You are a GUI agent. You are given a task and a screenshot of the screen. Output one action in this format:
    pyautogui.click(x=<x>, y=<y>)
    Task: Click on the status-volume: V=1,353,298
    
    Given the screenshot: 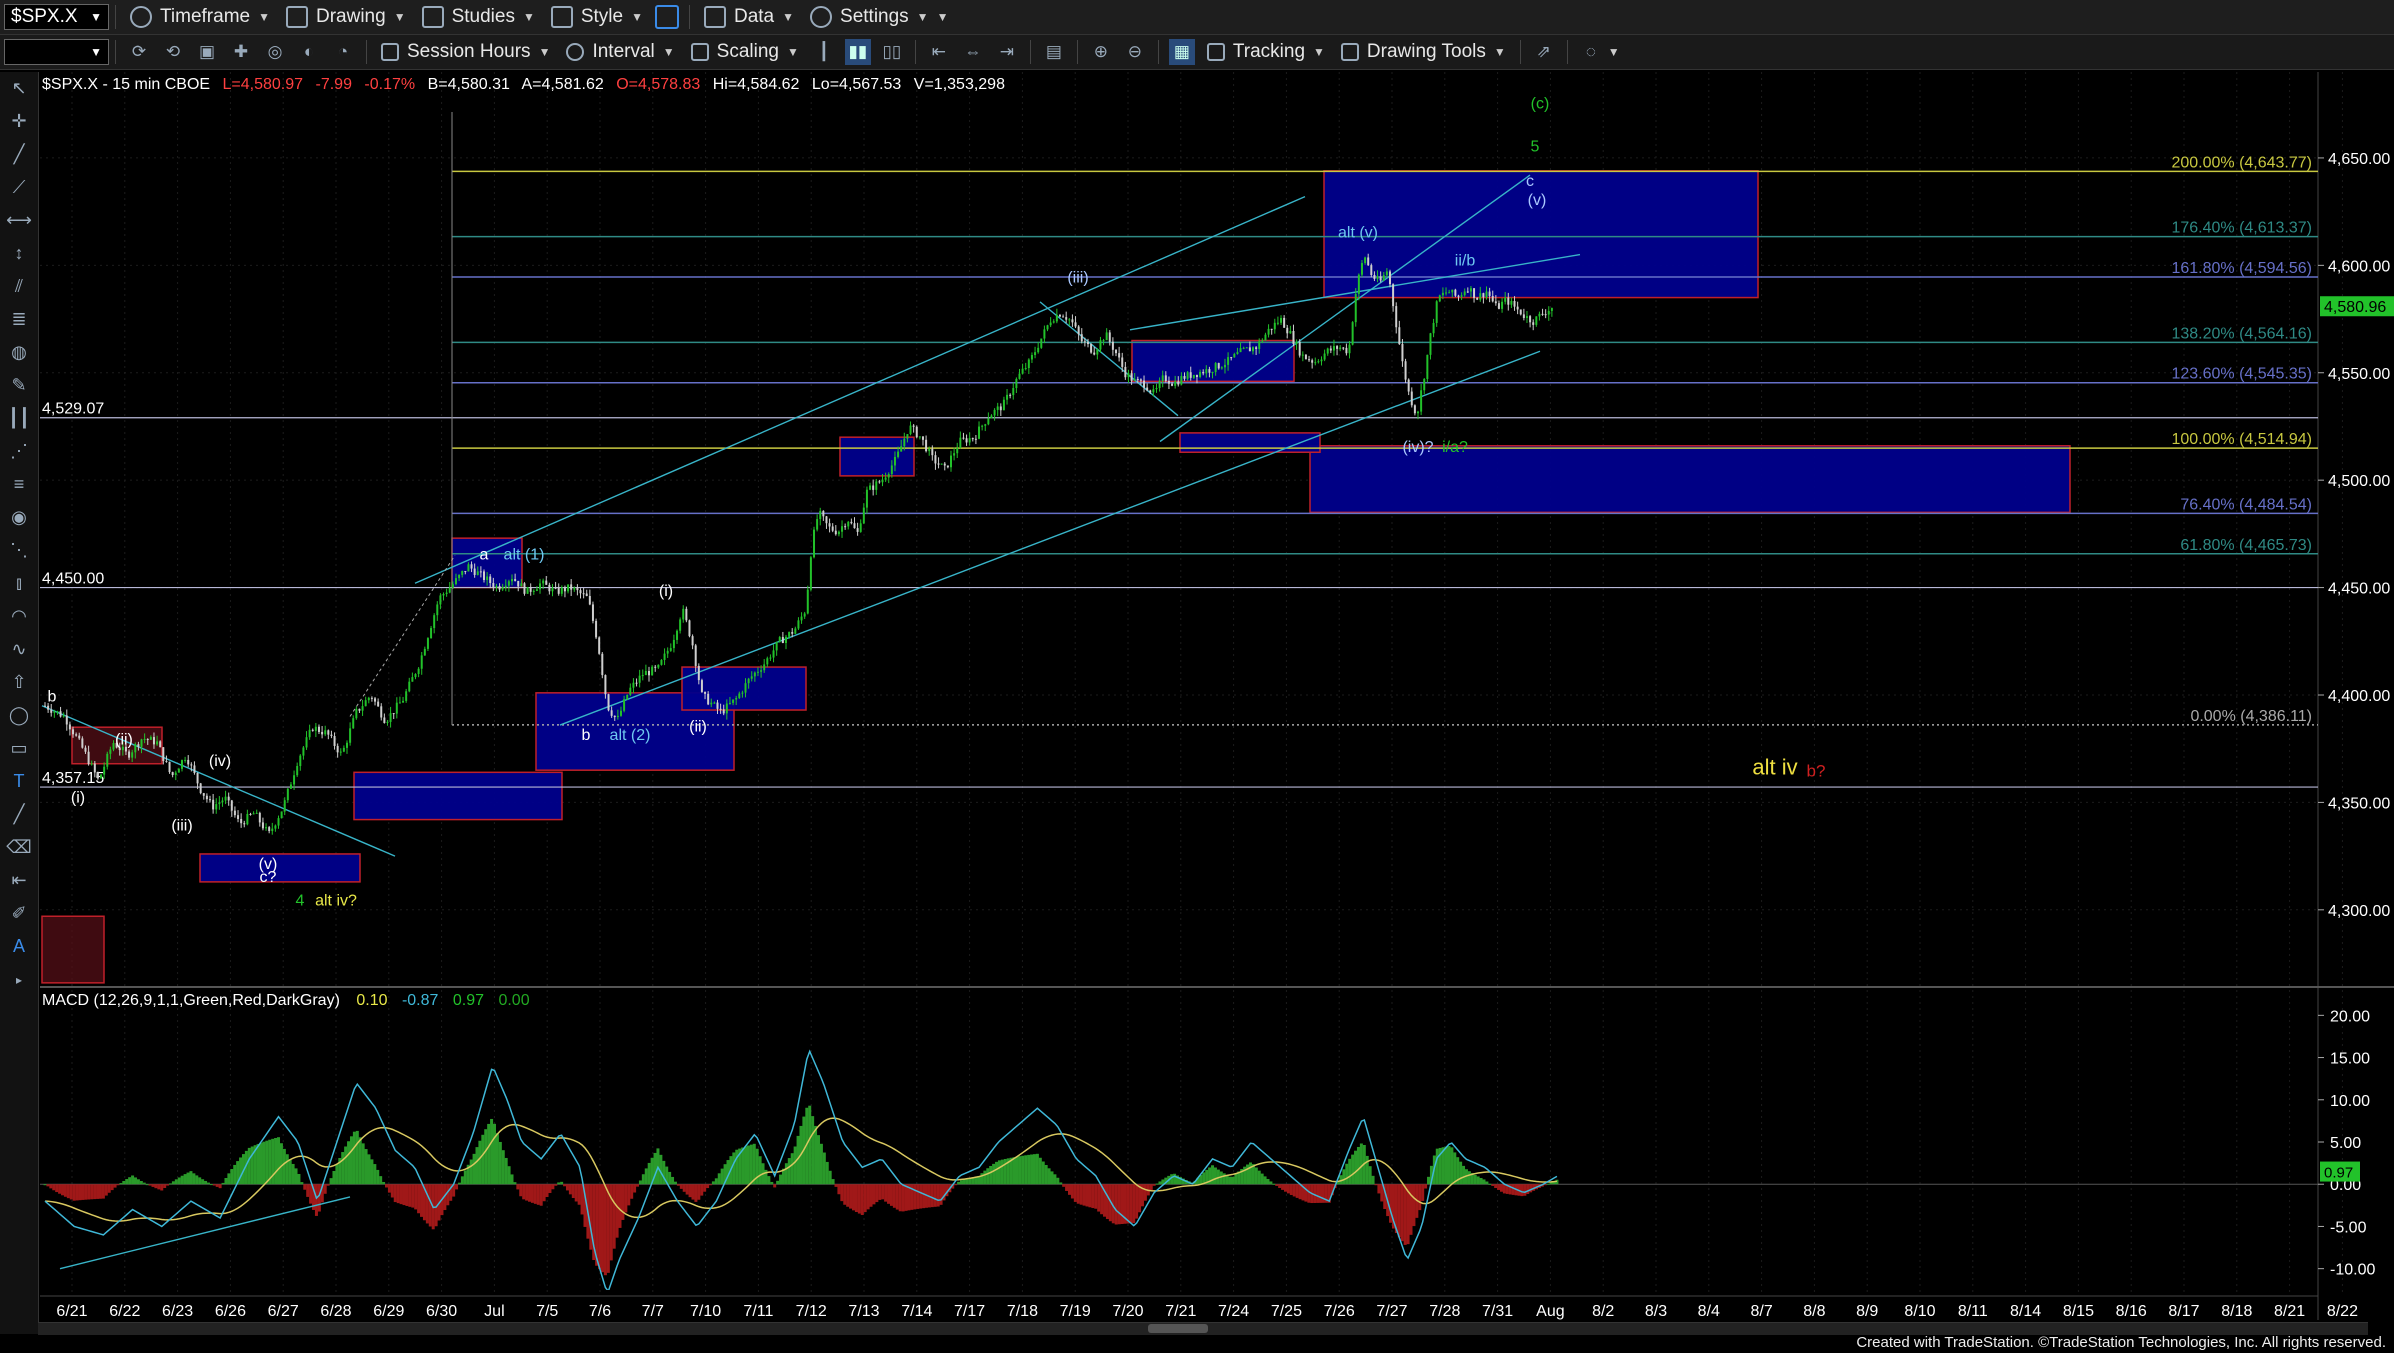 What is the action you would take?
    pyautogui.click(x=959, y=84)
    